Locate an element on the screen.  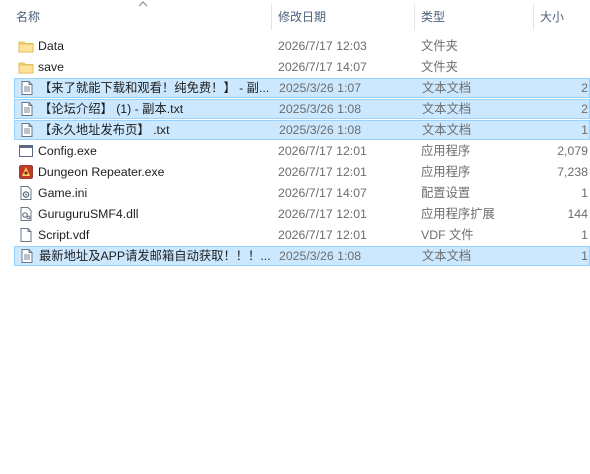
file-row: 【永久地址发布页】 .txt 2025/3/26 1:08 文本文档 1 is located at coordinates (302, 130).